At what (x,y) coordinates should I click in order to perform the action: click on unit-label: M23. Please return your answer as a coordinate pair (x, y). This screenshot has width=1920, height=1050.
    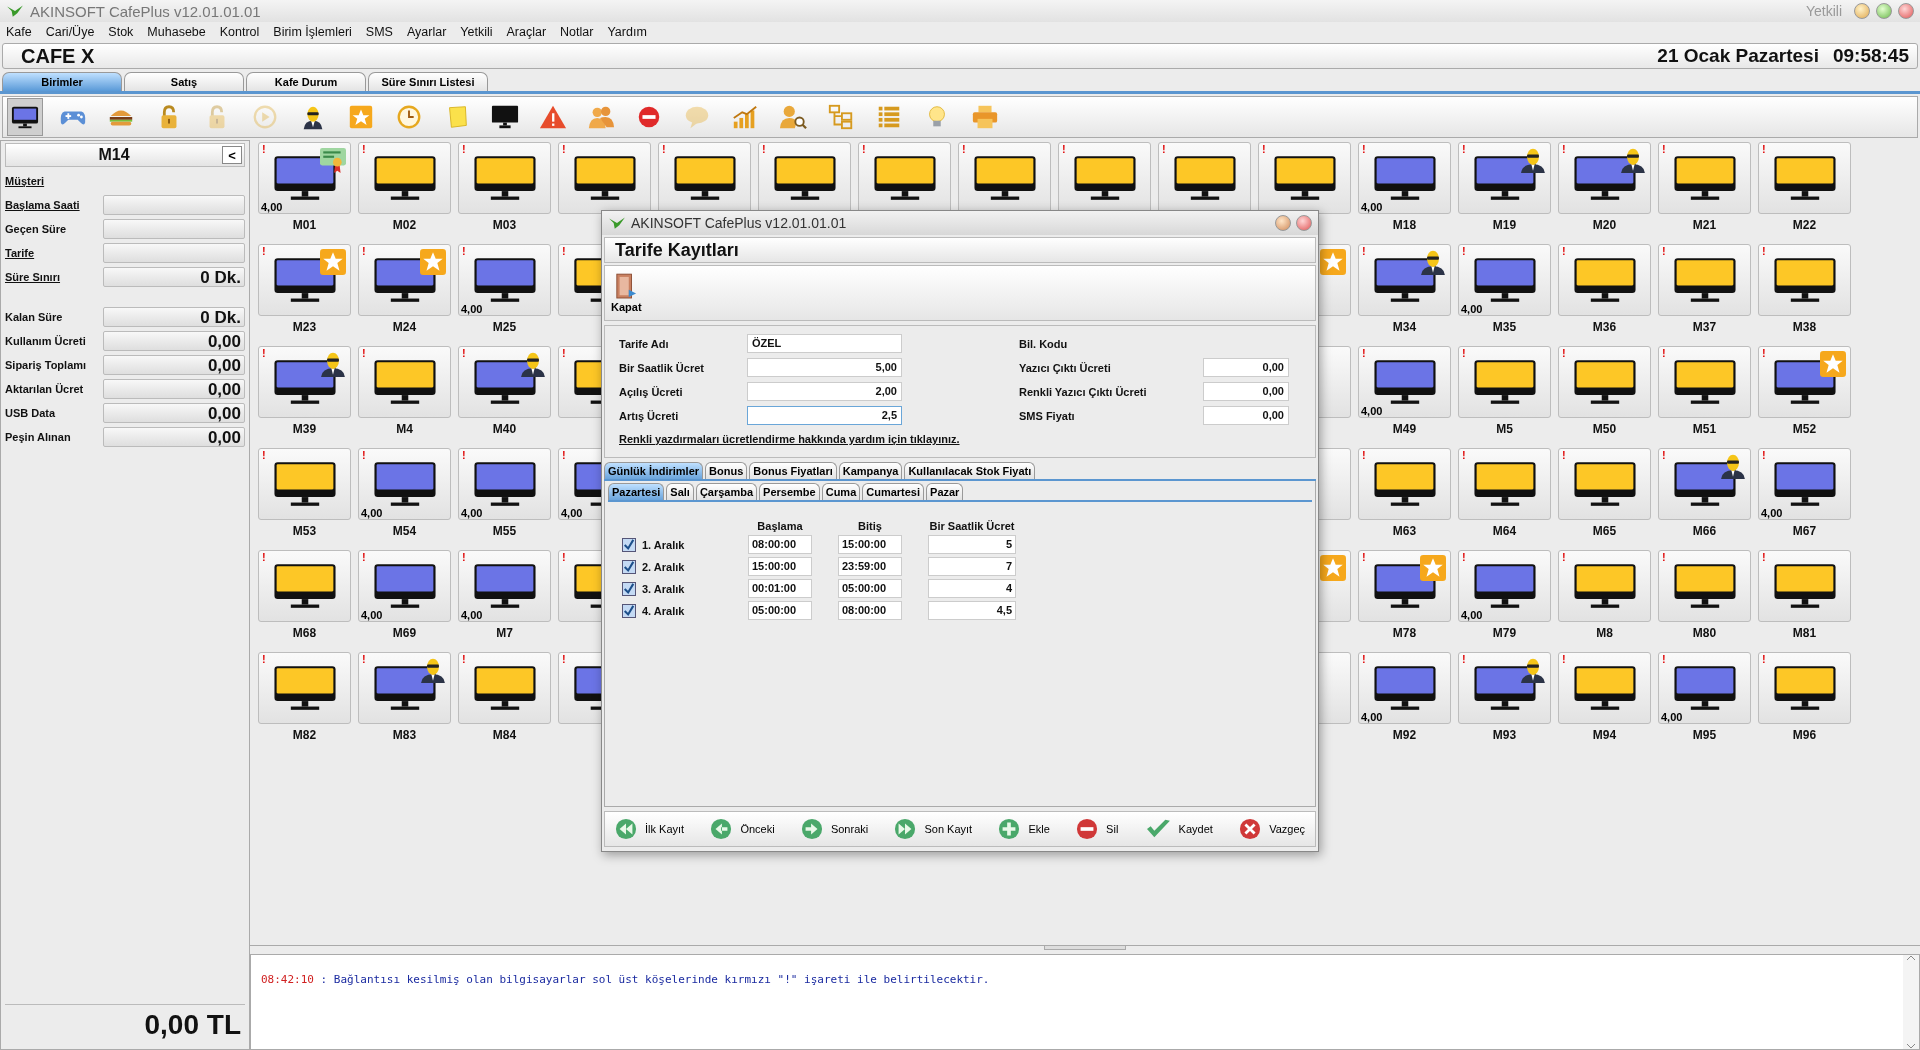
    Looking at the image, I should click on (304, 327).